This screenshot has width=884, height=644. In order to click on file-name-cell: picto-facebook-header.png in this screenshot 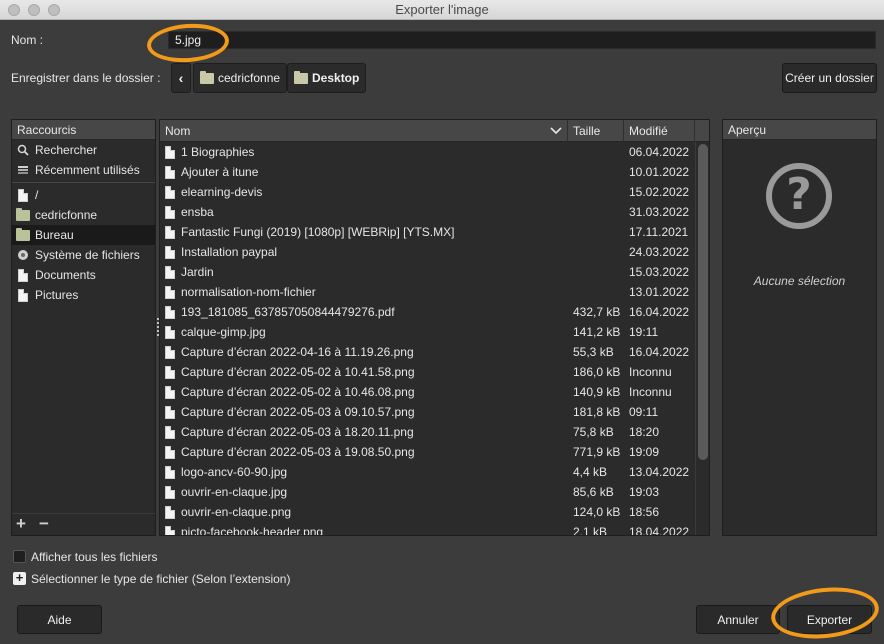, I will do `click(244, 528)`.